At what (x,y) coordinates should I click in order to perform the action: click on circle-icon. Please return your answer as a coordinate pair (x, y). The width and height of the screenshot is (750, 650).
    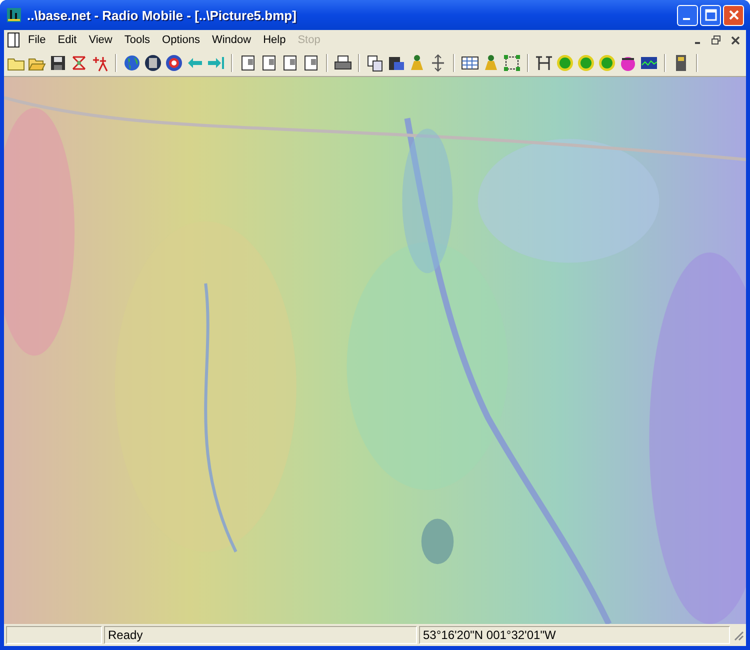
    Looking at the image, I should click on (628, 63).